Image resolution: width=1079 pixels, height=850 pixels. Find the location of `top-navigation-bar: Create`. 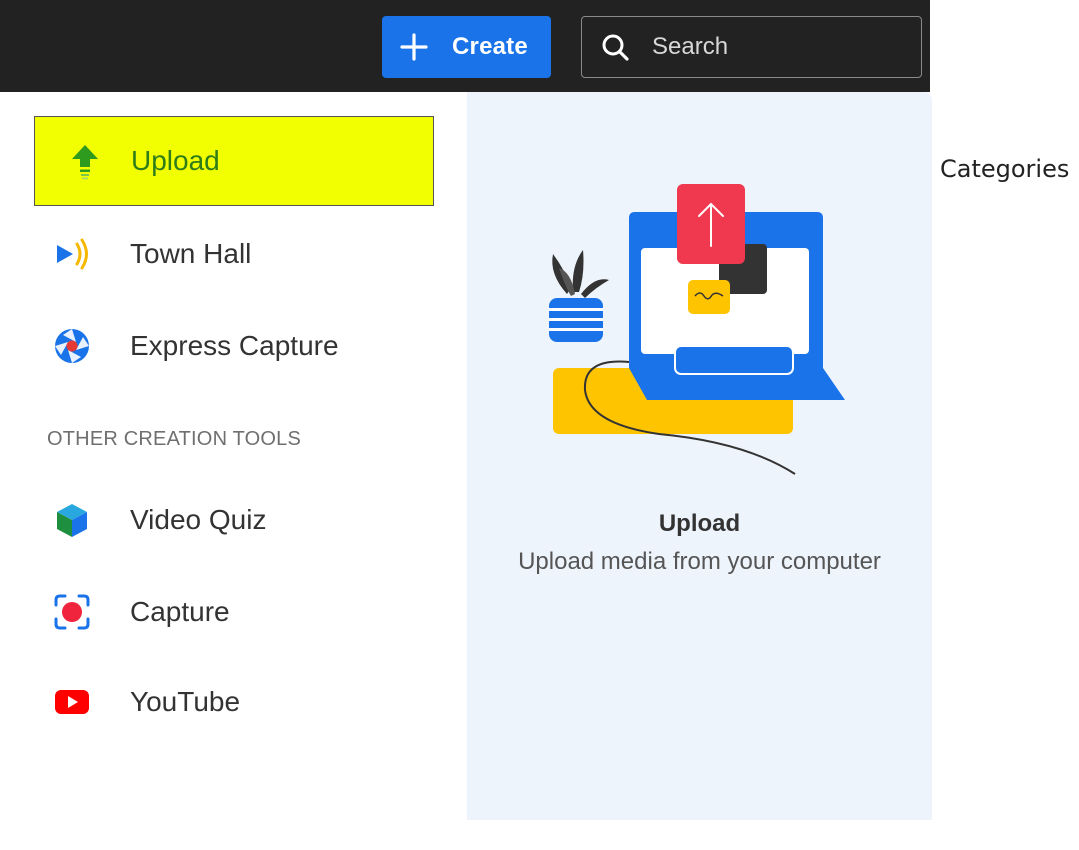

top-navigation-bar: Create is located at coordinates (465, 46).